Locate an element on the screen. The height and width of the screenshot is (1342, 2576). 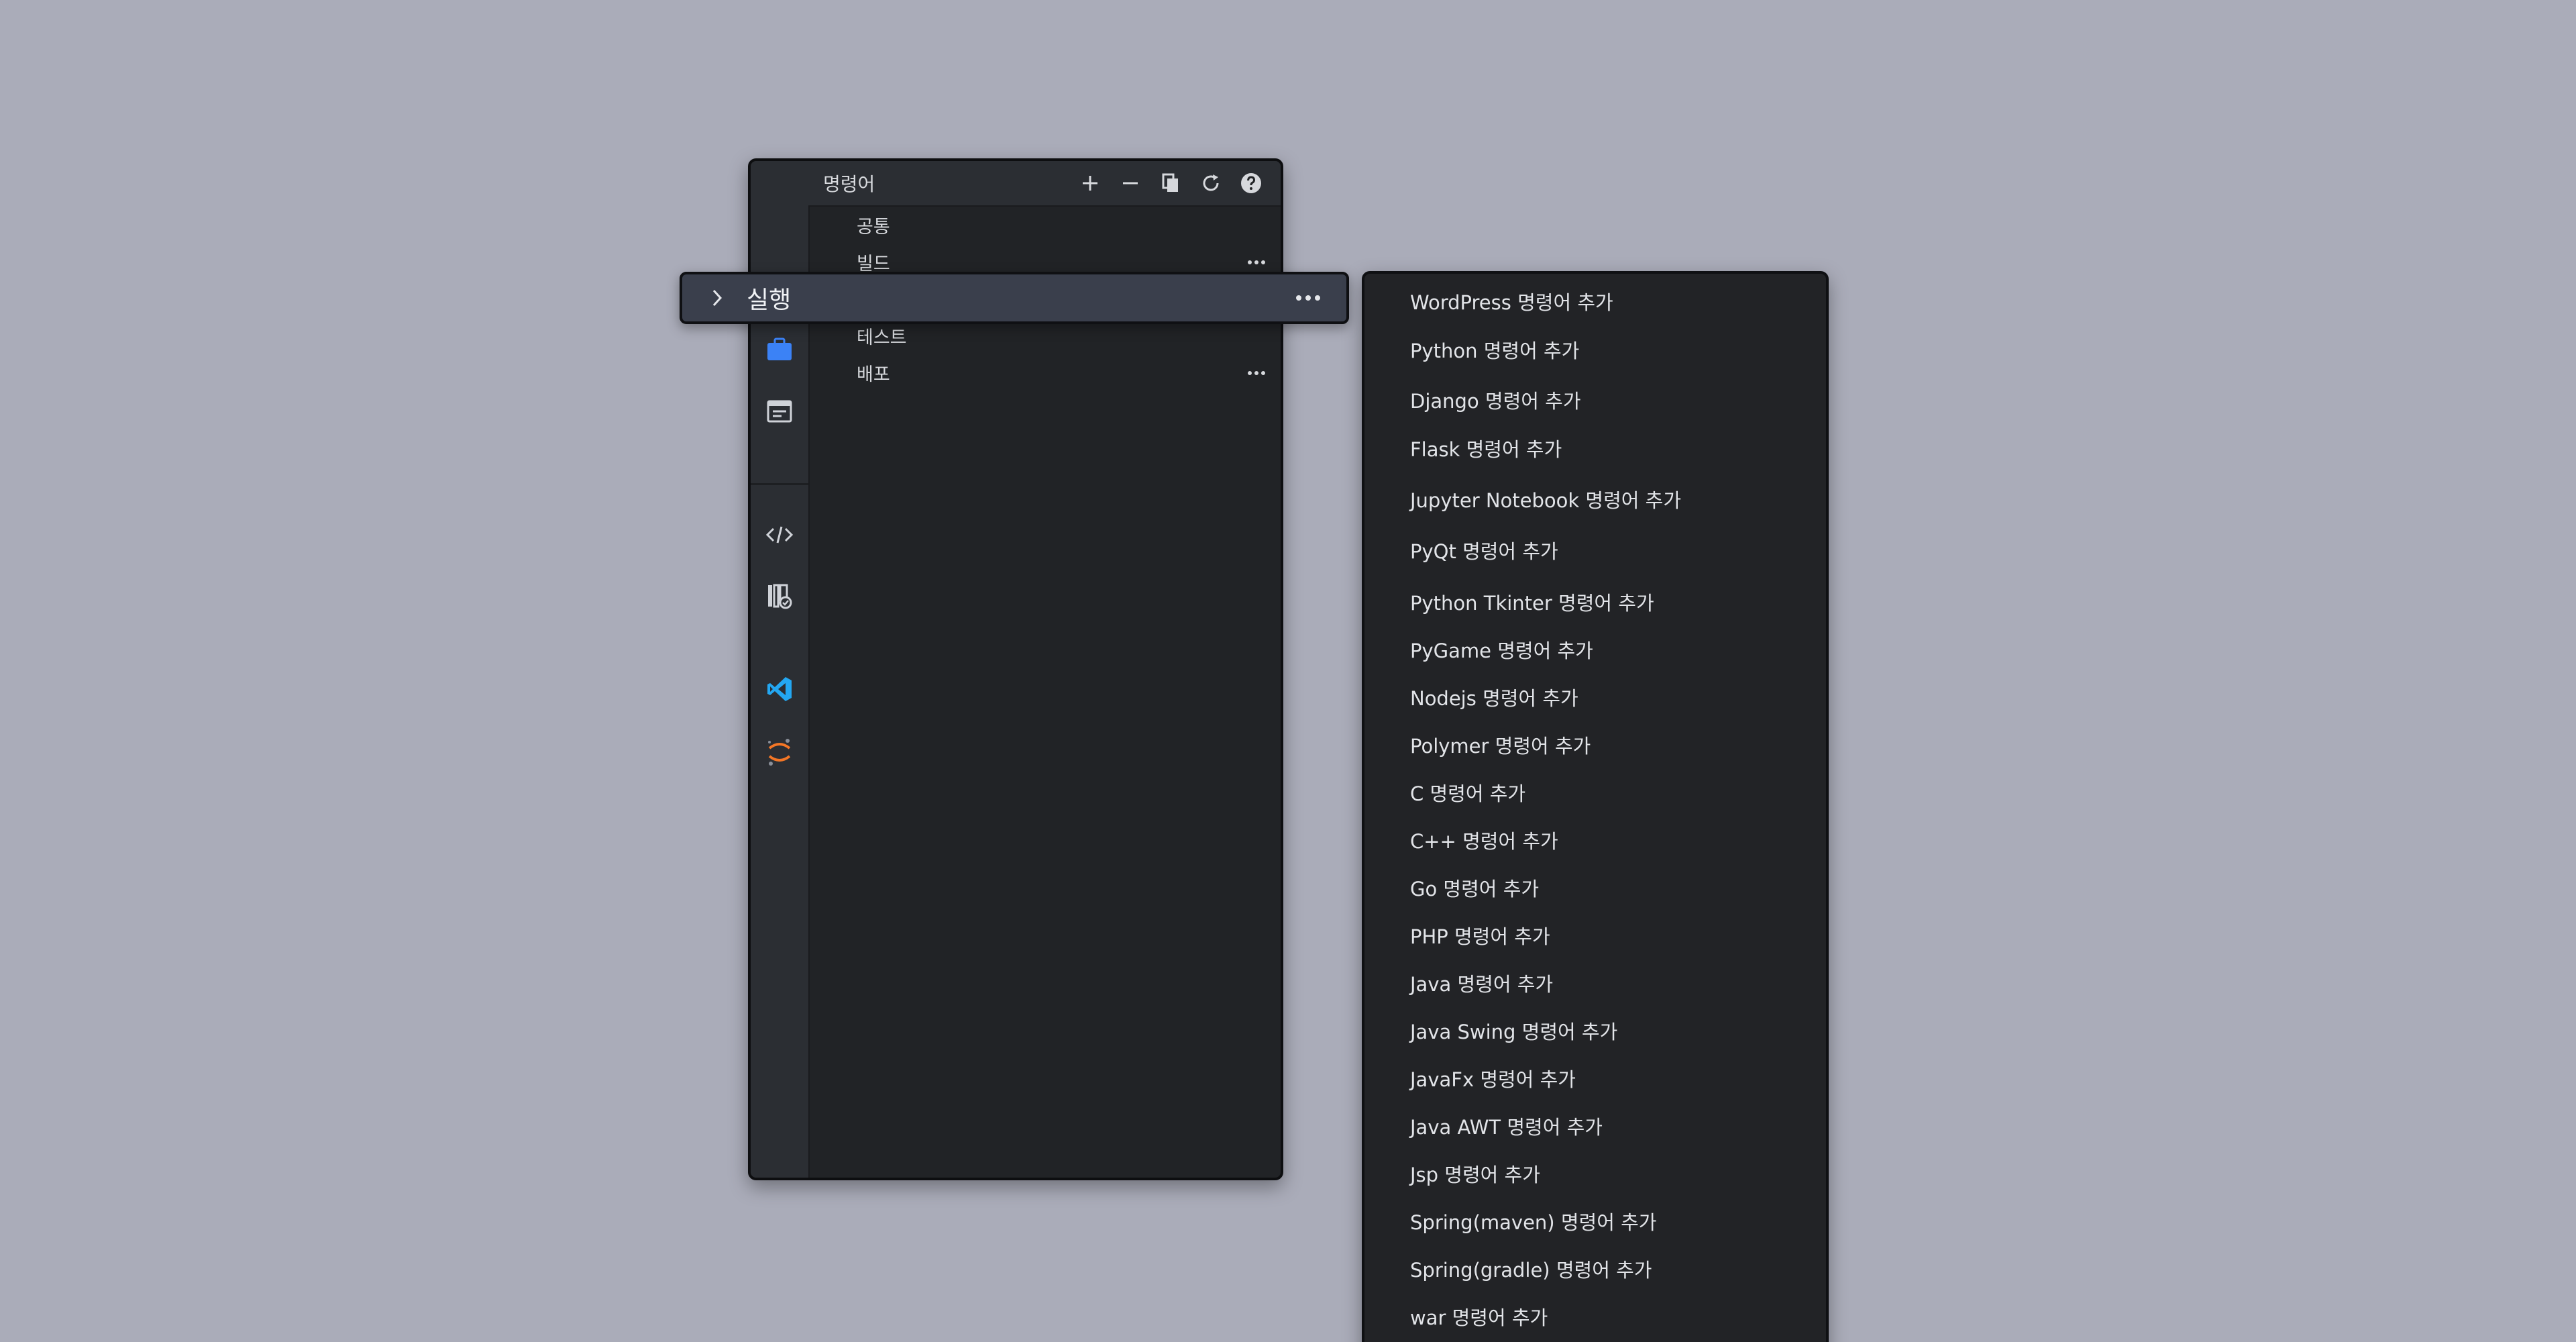
menu-item: Jsp 명령어 추가 is located at coordinates (1475, 1175).